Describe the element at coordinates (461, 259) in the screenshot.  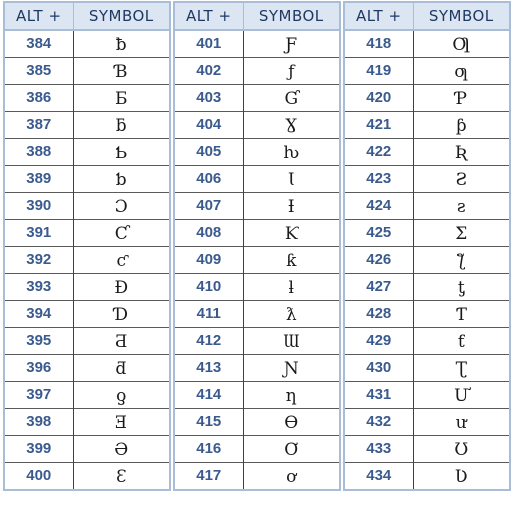
I see `symbol-cell: ƪ` at that location.